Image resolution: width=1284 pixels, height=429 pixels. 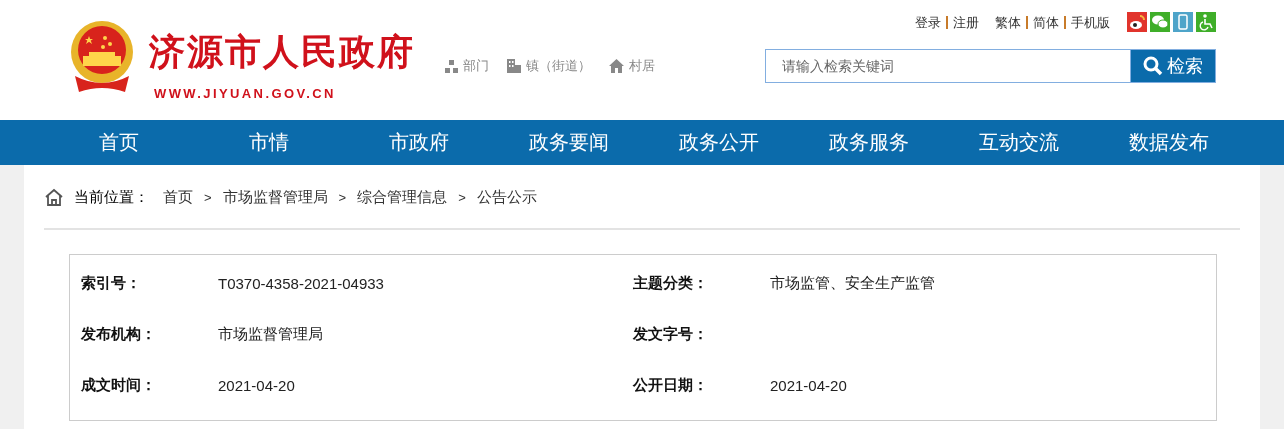 I want to click on breadcrumb-link: 综合管理信息, so click(x=402, y=197).